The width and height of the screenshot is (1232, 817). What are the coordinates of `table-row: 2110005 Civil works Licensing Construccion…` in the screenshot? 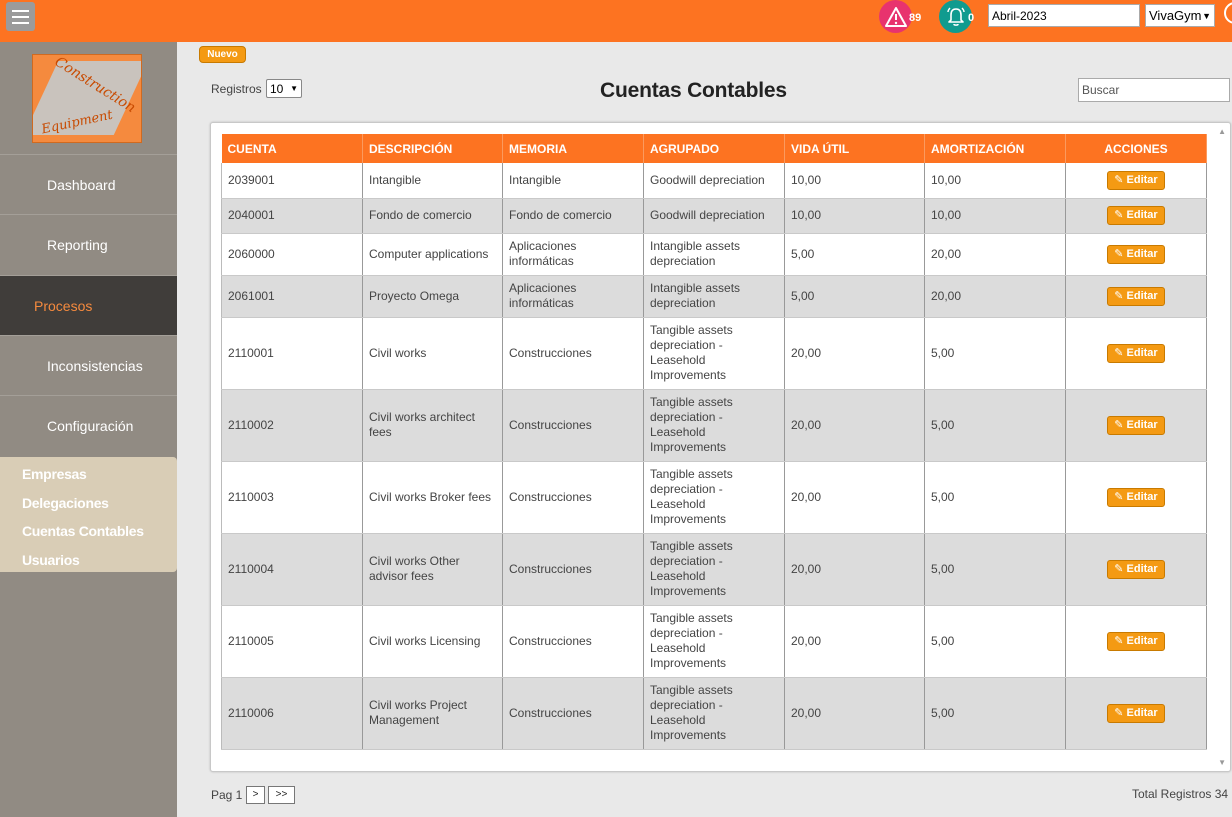 It's located at (714, 641).